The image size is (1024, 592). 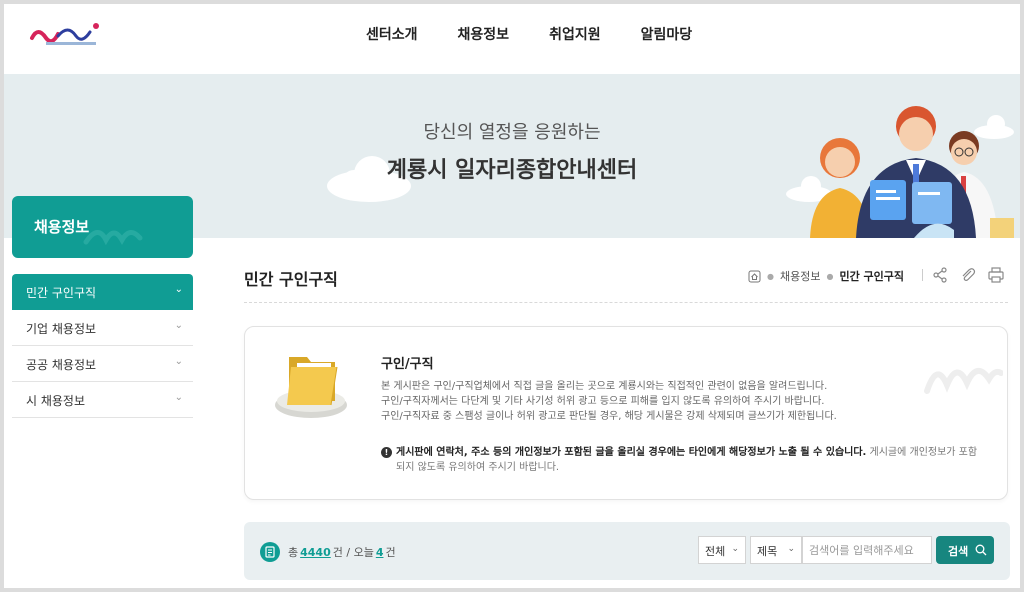 I want to click on home-icon, so click(x=754, y=276).